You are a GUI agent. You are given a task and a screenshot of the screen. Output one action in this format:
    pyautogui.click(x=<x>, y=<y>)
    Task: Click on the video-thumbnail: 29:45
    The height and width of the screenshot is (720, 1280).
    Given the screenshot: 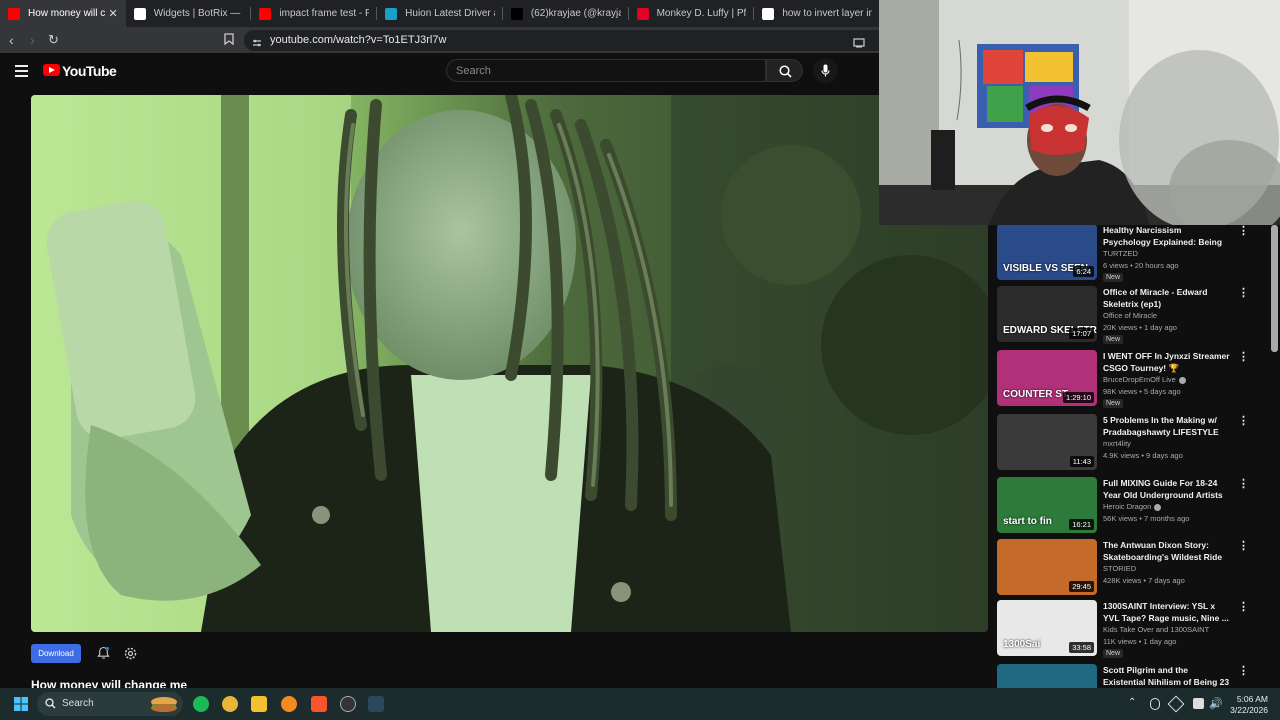 What is the action you would take?
    pyautogui.click(x=1047, y=567)
    